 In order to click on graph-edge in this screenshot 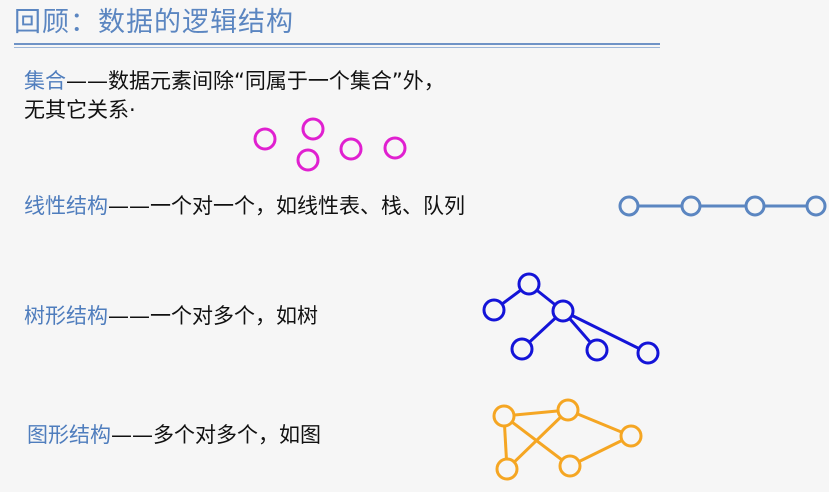, I will do `click(537, 439)`.